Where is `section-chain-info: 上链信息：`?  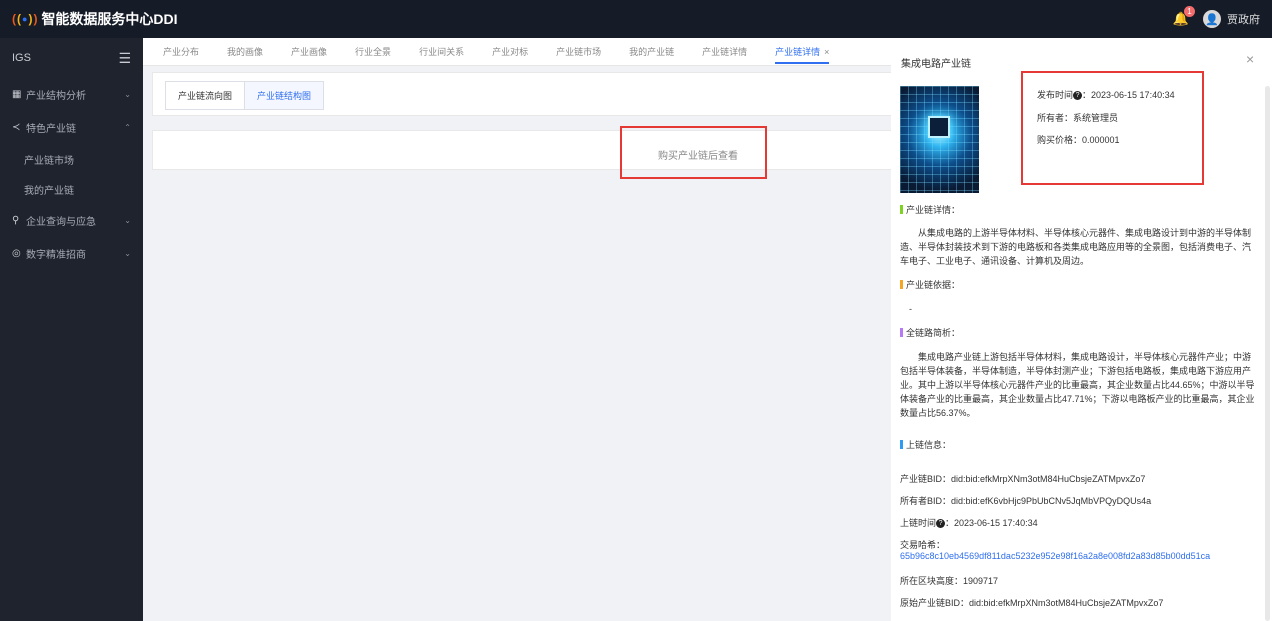
section-chain-info: 上链信息： is located at coordinates (925, 444).